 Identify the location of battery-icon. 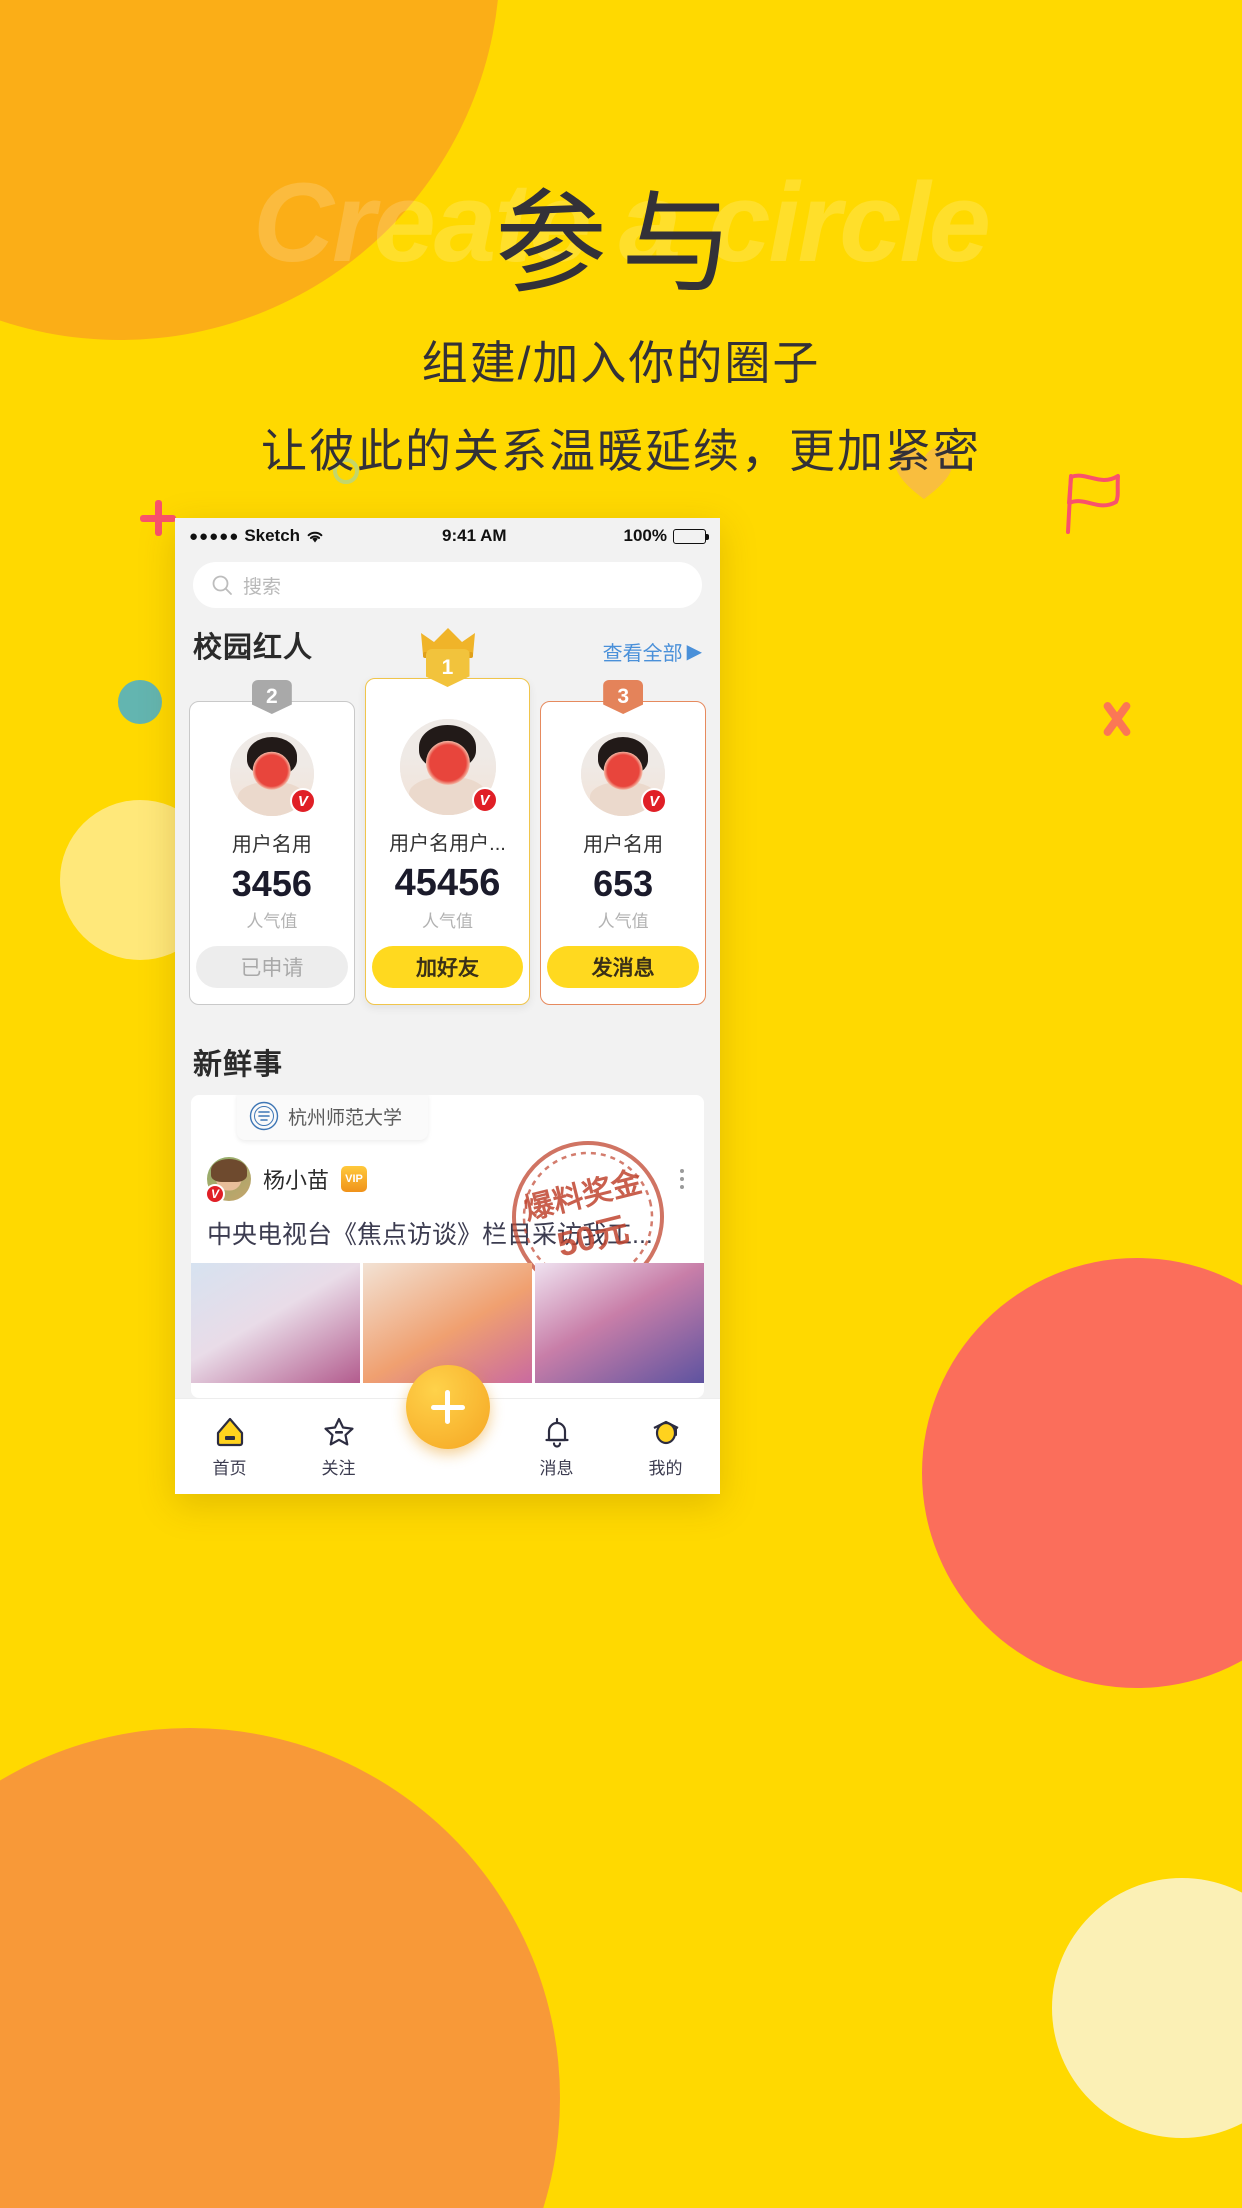
(690, 536).